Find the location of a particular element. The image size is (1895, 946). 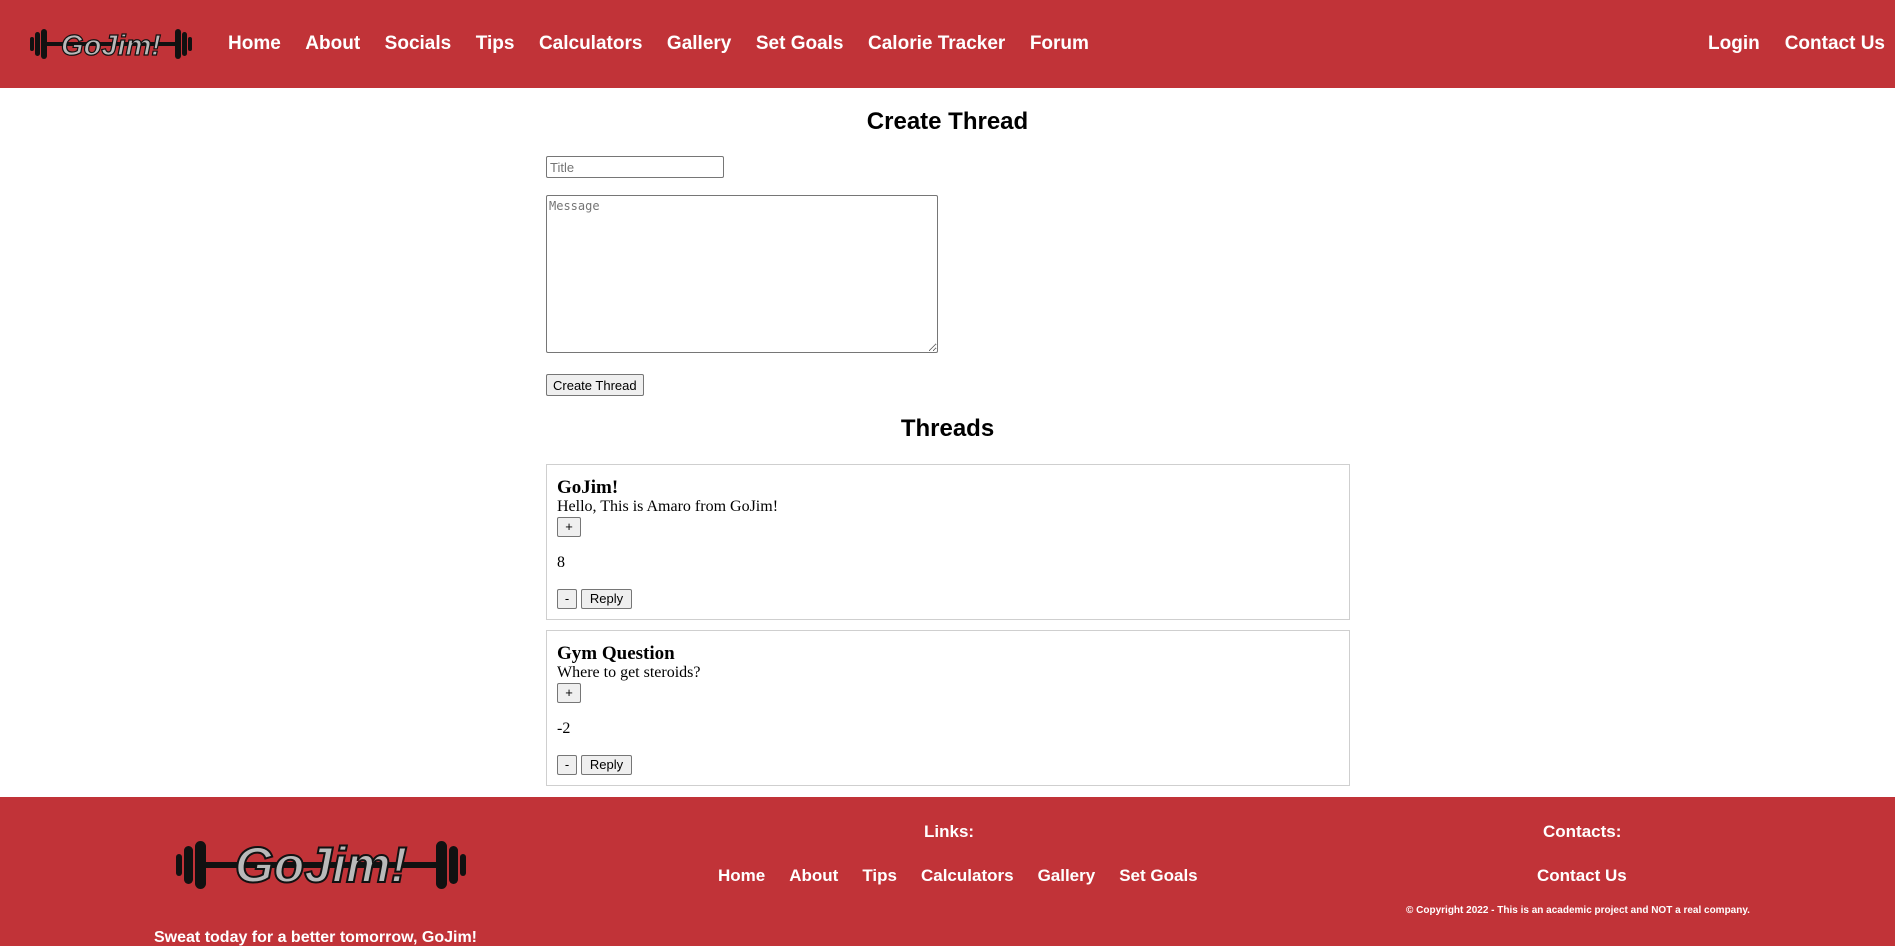

footer-links-heading: Links: is located at coordinates (949, 831).